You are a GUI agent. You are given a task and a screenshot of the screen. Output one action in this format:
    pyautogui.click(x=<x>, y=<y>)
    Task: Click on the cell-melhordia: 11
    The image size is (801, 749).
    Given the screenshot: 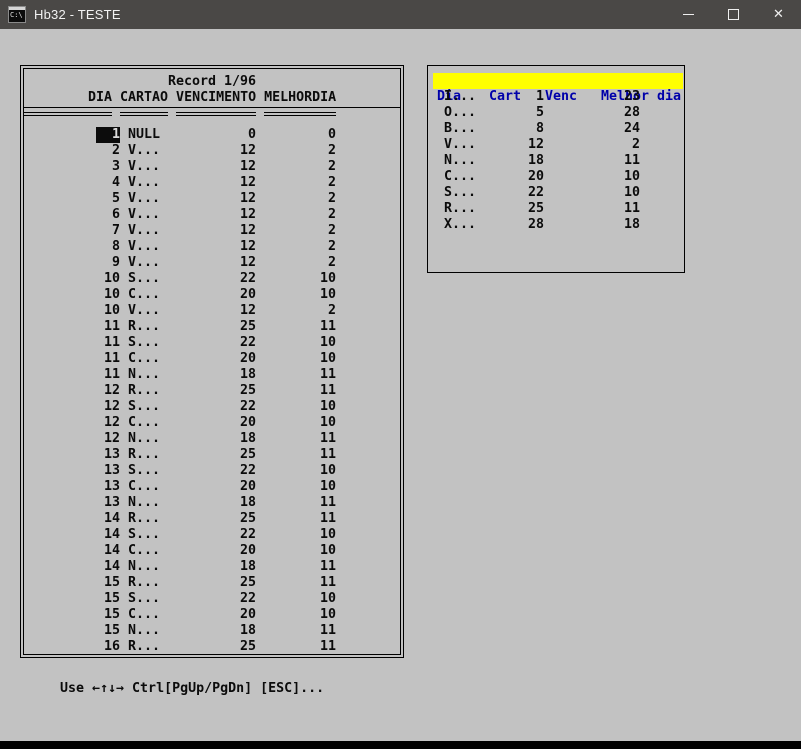 What is the action you would take?
    pyautogui.click(x=327, y=390)
    